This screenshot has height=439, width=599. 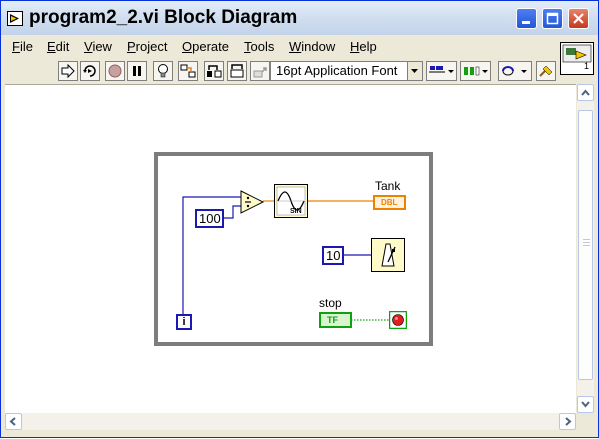 I want to click on stop-control-terminal: TF, so click(x=335, y=320).